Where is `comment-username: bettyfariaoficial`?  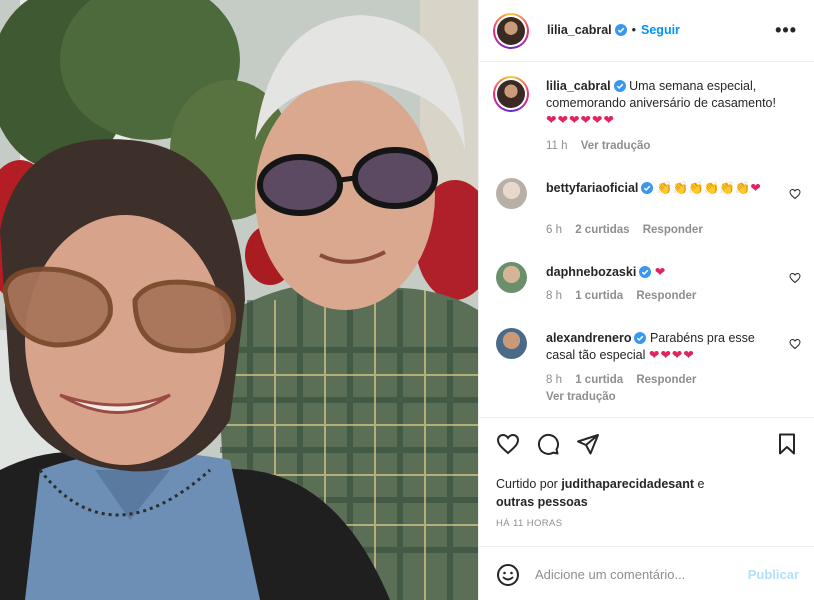
comment-username: bettyfariaoficial is located at coordinates (592, 188).